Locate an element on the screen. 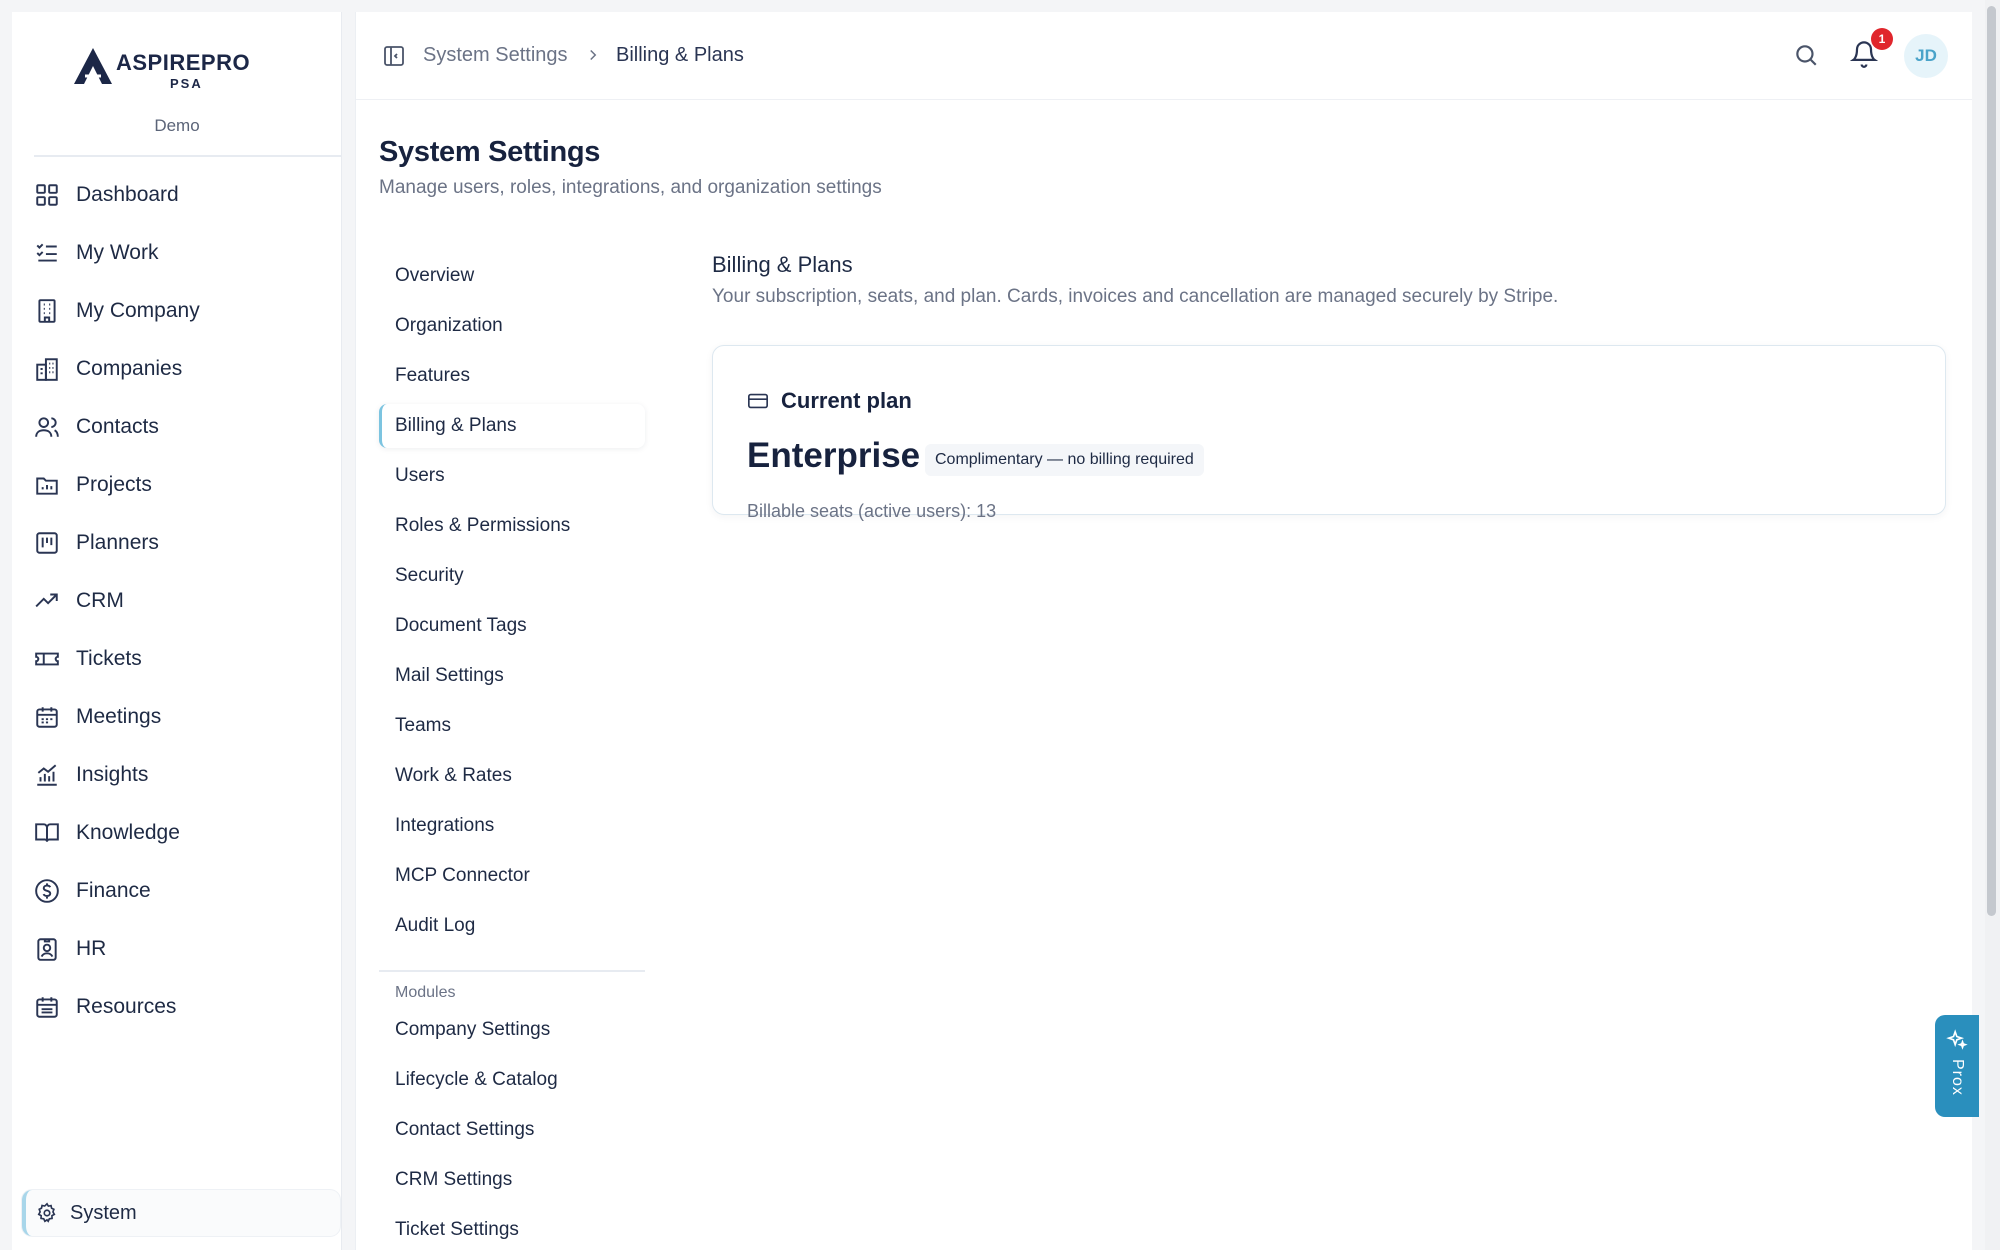  sidebar-item-label: Insights is located at coordinates (112, 774).